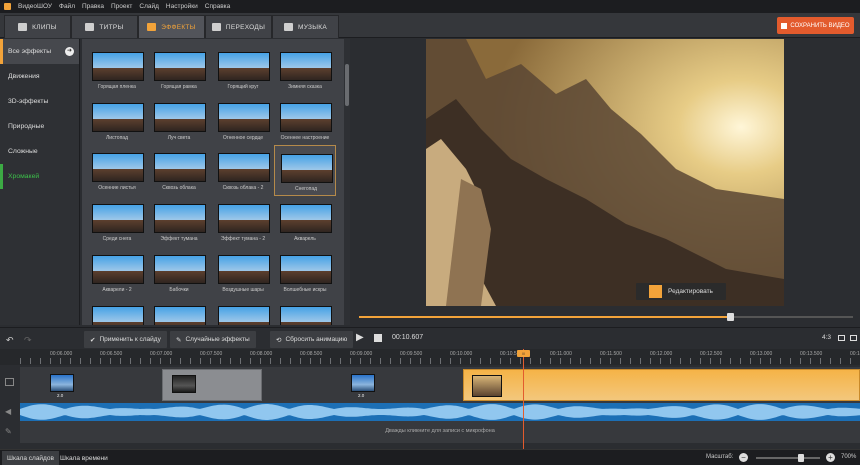 Image resolution: width=860 pixels, height=465 pixels. What do you see at coordinates (212, 385) in the screenshot?
I see `timeline-clip` at bounding box center [212, 385].